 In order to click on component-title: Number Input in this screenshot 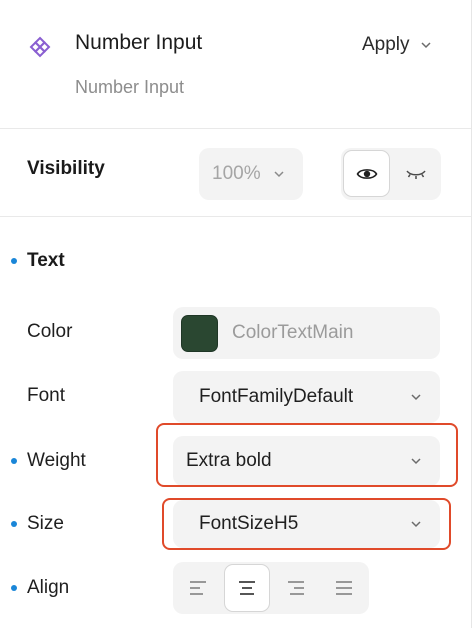, I will do `click(139, 42)`.